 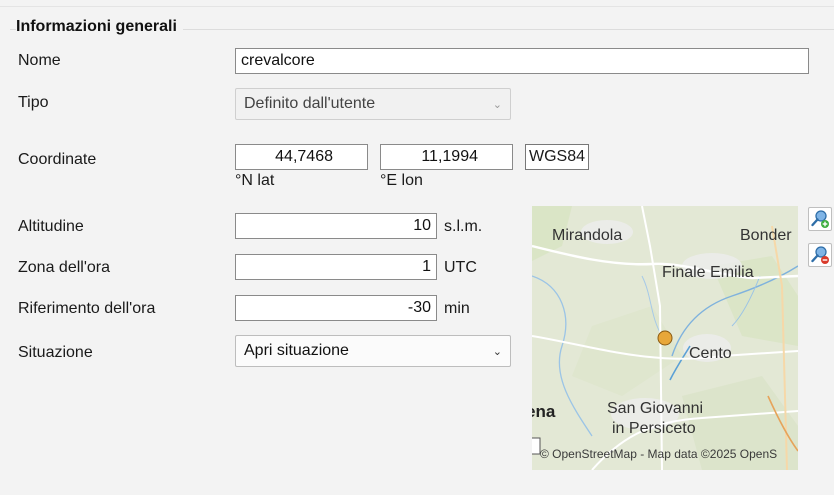 I want to click on lon-input, so click(x=446, y=157).